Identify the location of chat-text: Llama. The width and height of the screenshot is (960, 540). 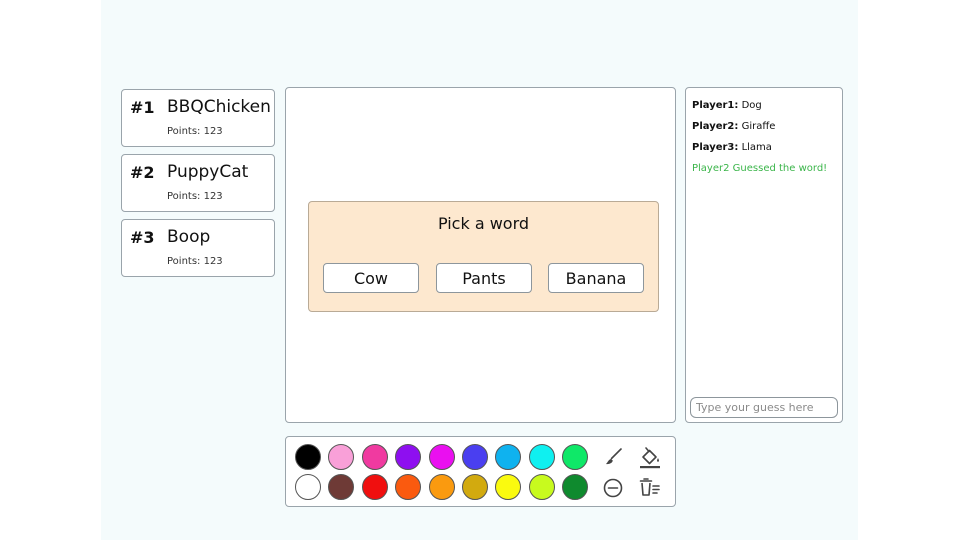
(755, 147).